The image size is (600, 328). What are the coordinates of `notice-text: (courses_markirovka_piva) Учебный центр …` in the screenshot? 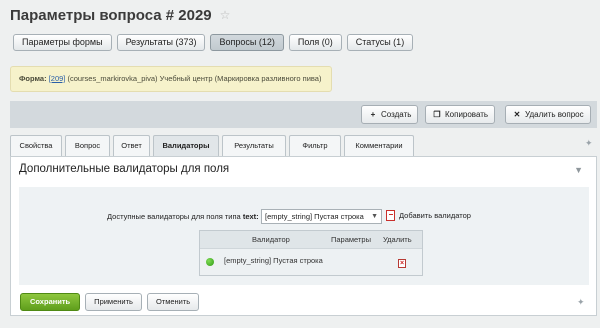 It's located at (194, 78).